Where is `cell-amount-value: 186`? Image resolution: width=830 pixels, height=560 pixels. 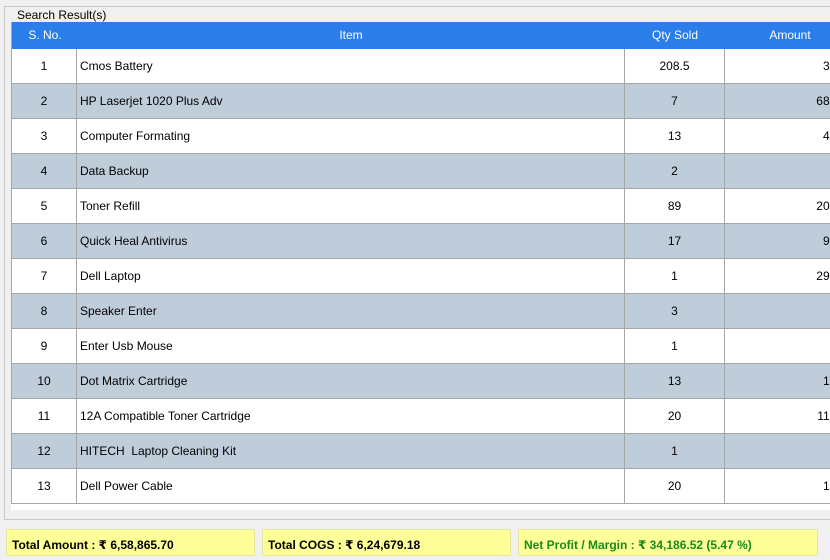
cell-amount-value: 186 is located at coordinates (826, 486).